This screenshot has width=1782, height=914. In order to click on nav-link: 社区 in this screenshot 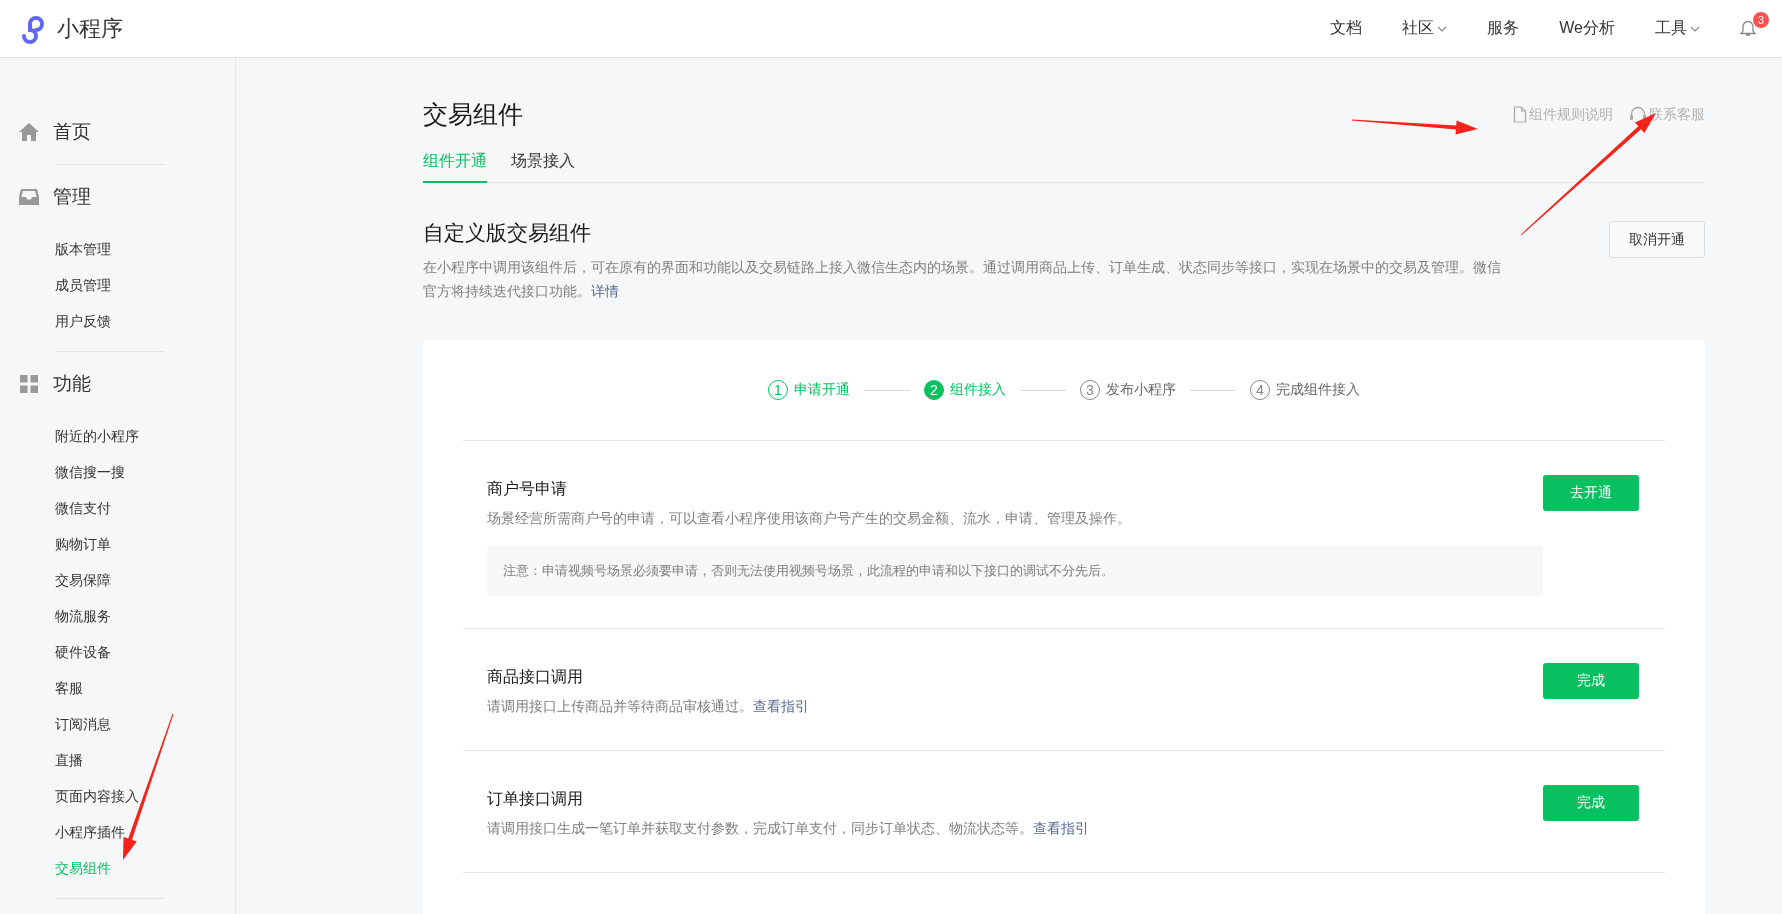, I will do `click(1425, 28)`.